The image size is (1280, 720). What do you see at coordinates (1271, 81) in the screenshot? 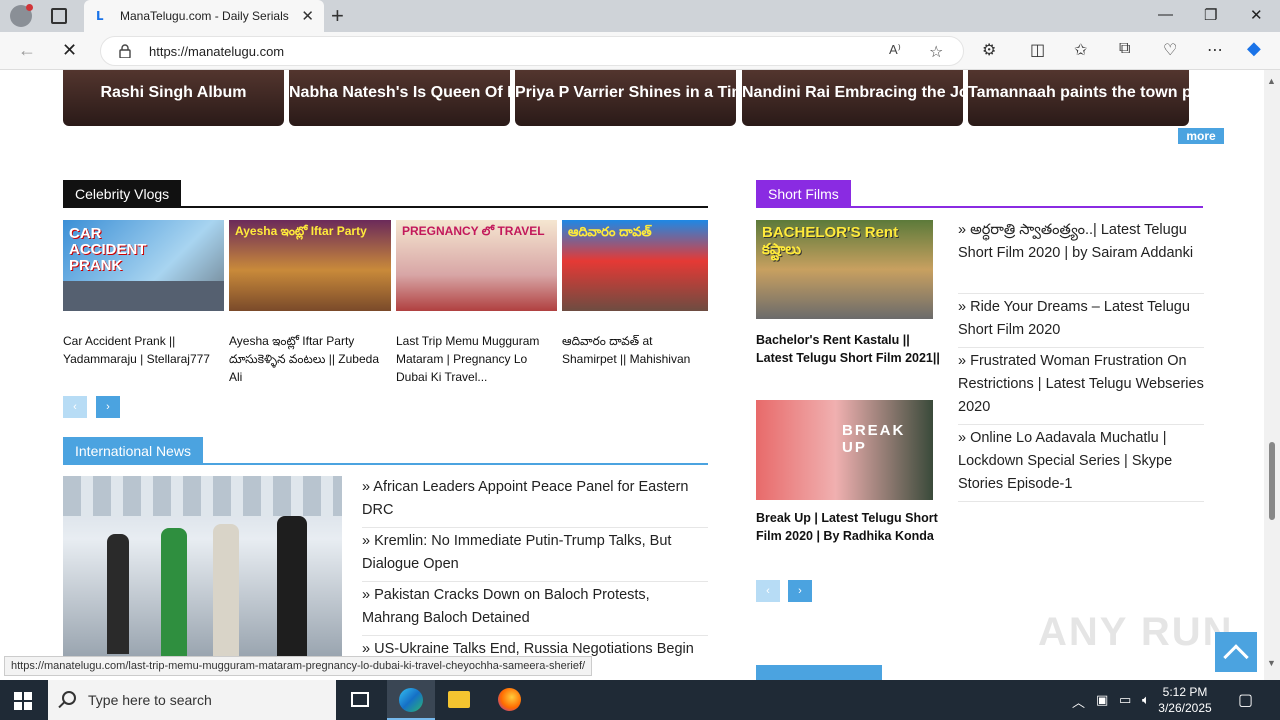
I see `scroll-up-icon: ▲` at bounding box center [1271, 81].